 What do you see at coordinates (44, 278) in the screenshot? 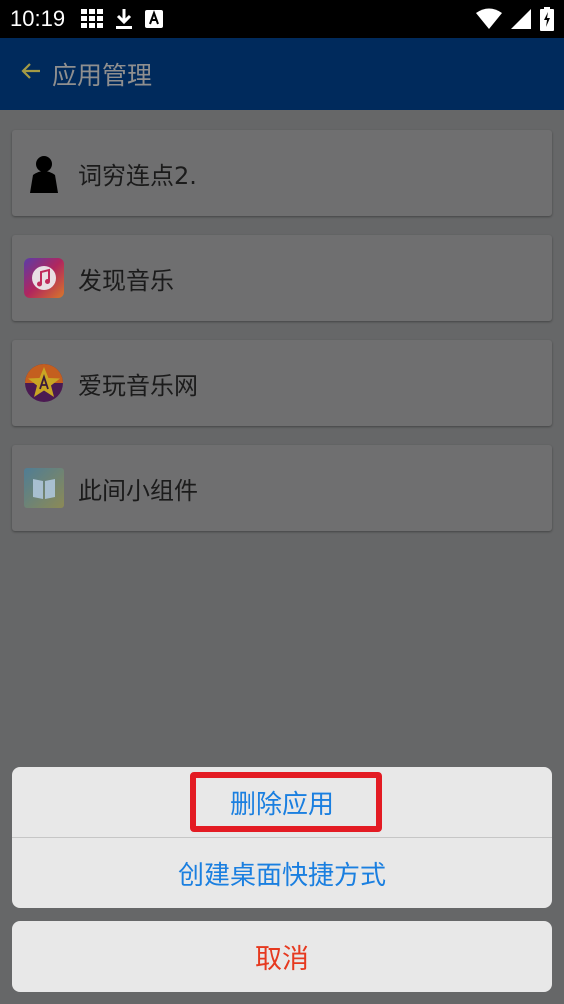
I see `music-app-icon` at bounding box center [44, 278].